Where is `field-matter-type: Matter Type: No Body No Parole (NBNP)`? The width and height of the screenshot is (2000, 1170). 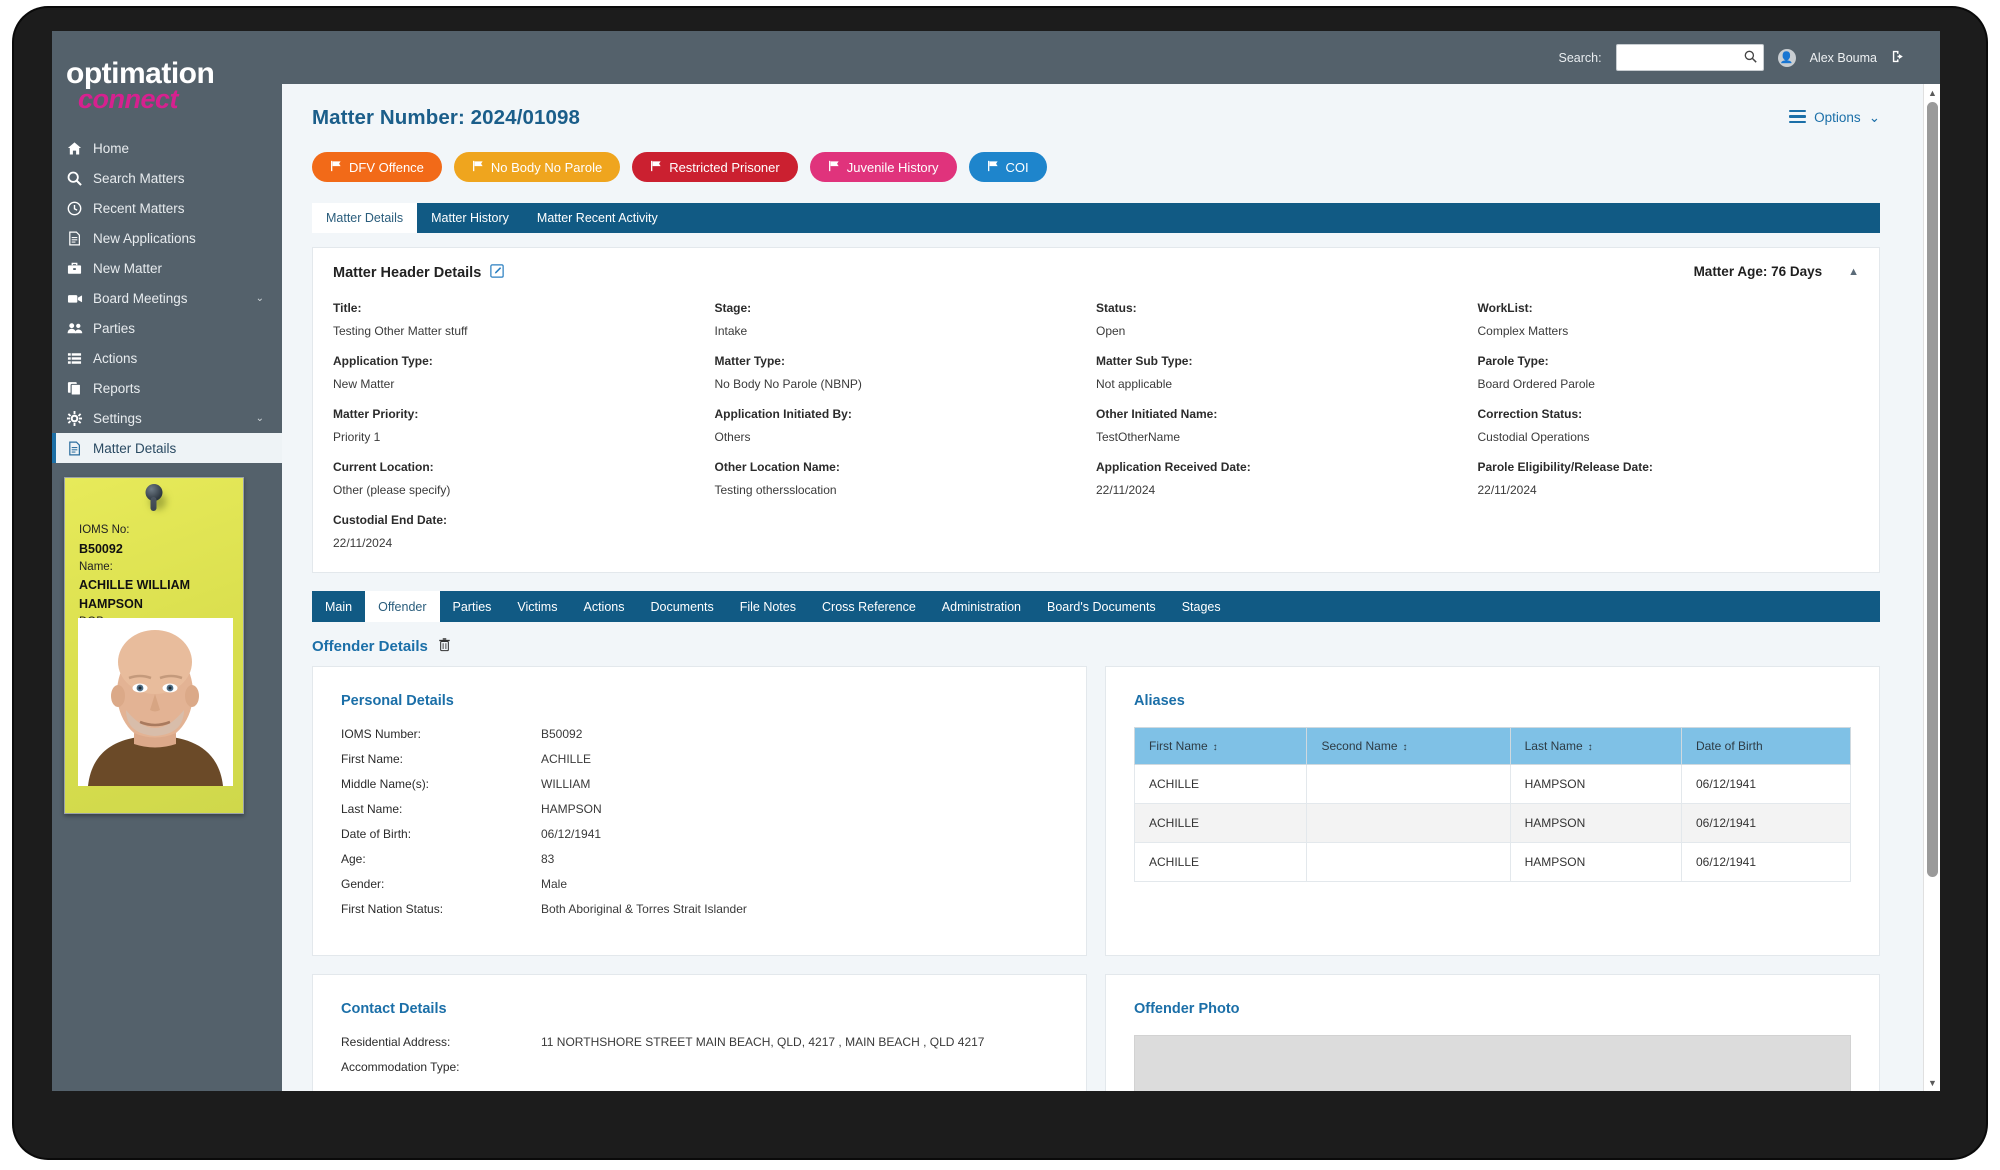 field-matter-type: Matter Type: No Body No Parole (NBNP) is located at coordinates (906, 372).